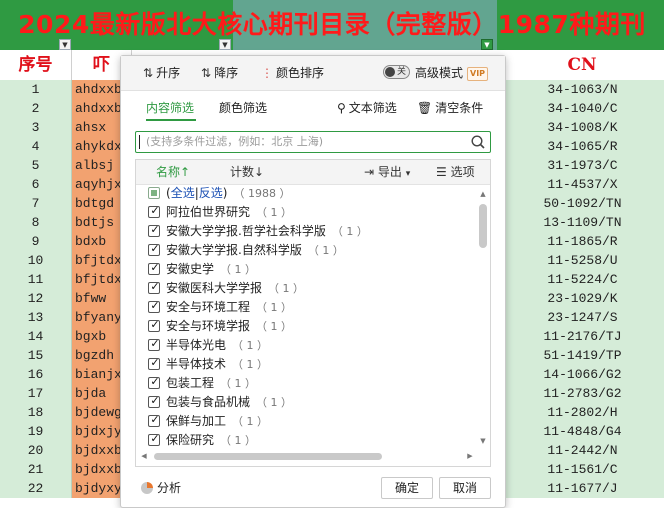 This screenshot has height=508, width=664. What do you see at coordinates (582, 108) in the screenshot?
I see `cell-cn: 34-1040/C` at bounding box center [582, 108].